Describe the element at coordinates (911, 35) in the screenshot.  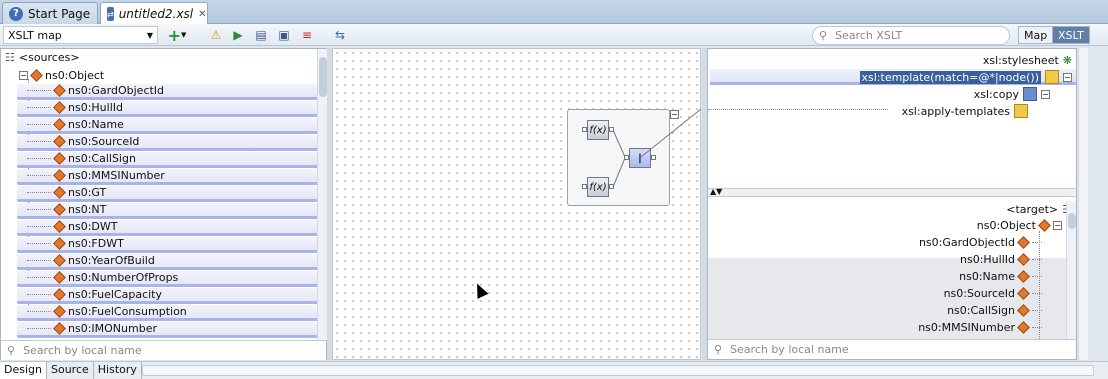
I see `search-xslt-input: ⚲ Search XSLT` at that location.